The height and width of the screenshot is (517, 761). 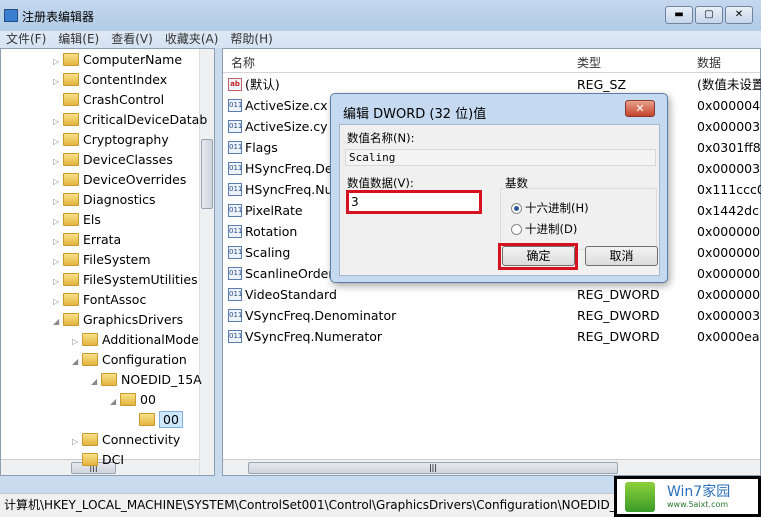 I want to click on menu-bar: 文件(F) 编辑(E) 查看(V) 收藏夹(A) 帮助(H), so click(x=380, y=39).